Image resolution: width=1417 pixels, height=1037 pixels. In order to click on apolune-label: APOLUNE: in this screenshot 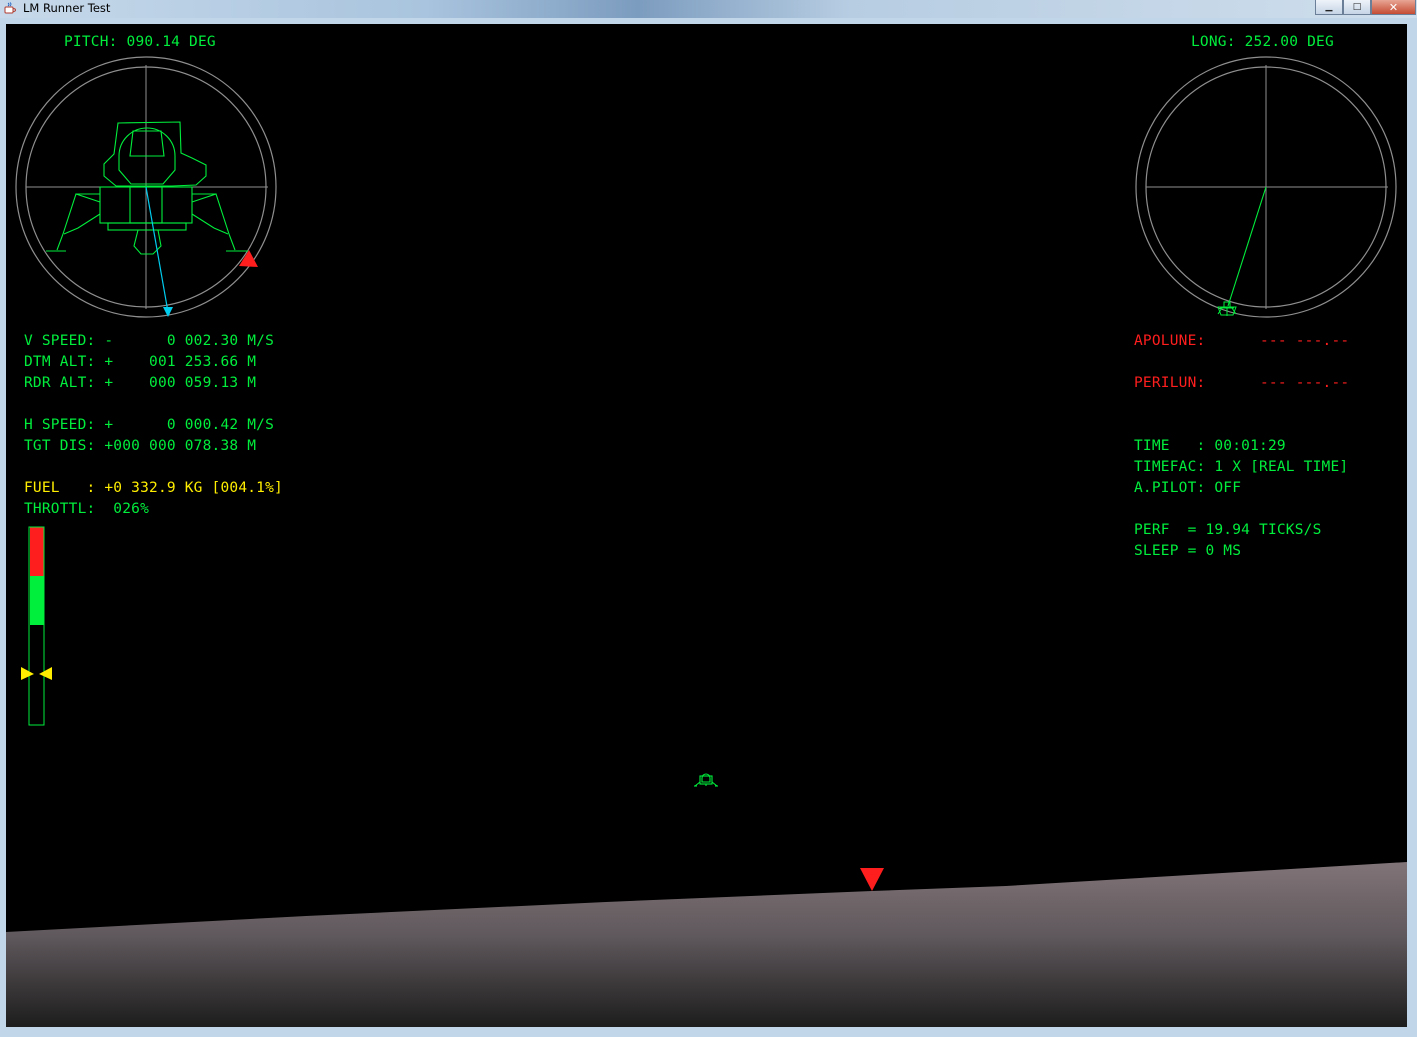, I will do `click(1170, 341)`.